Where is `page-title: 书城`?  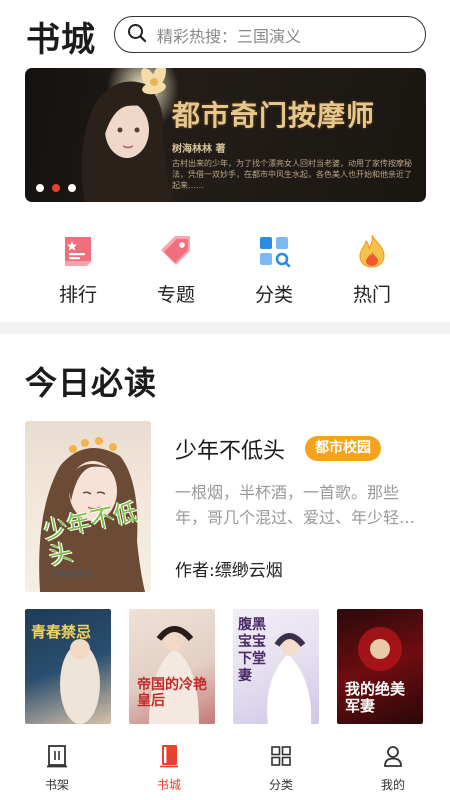 page-title: 书城 is located at coordinates (61, 40).